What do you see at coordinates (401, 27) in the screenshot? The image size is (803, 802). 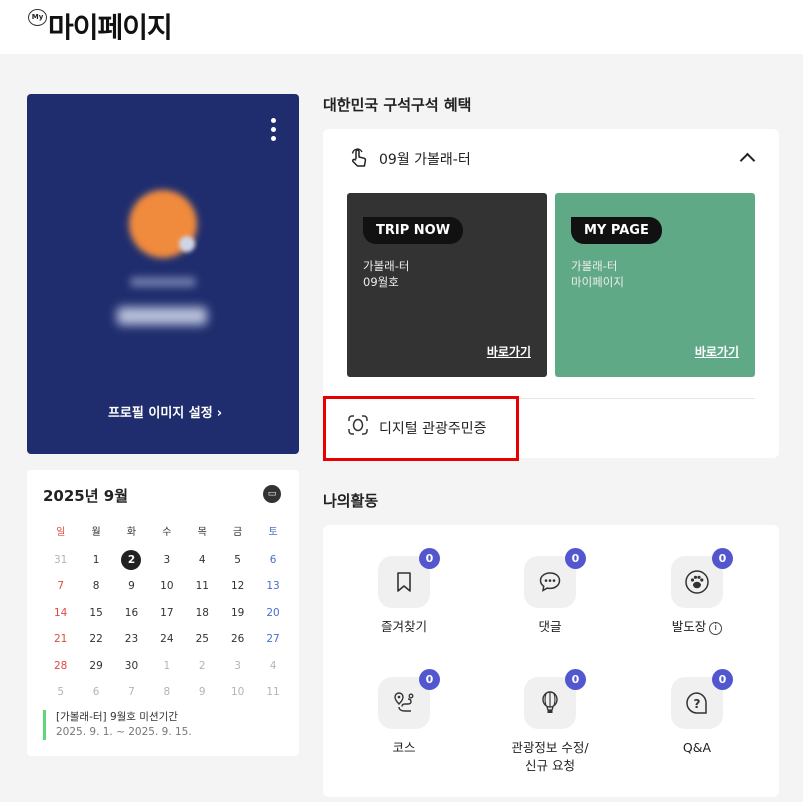 I see `page-header: My 마이페이지` at bounding box center [401, 27].